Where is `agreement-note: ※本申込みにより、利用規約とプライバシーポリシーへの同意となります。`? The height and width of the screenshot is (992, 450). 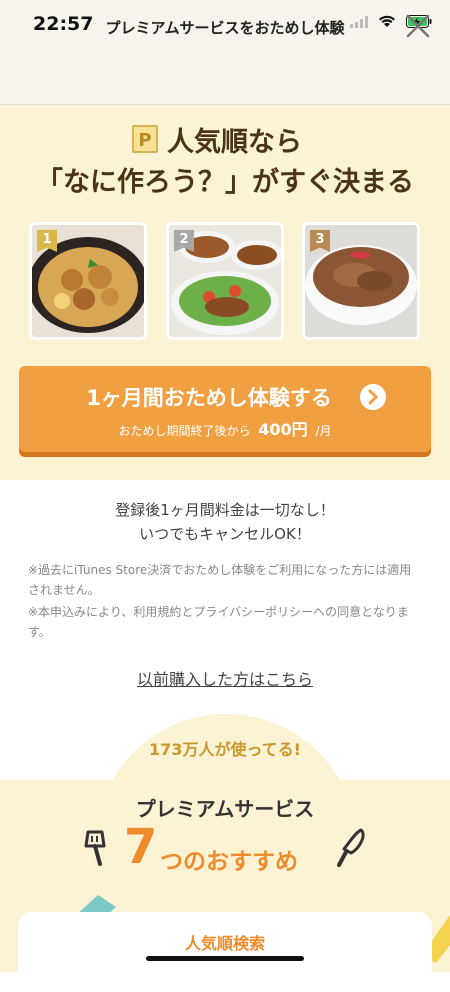
agreement-note: ※本申込みにより、利用規約とプライバシーポリシーへの同意となります。 is located at coordinates (225, 622).